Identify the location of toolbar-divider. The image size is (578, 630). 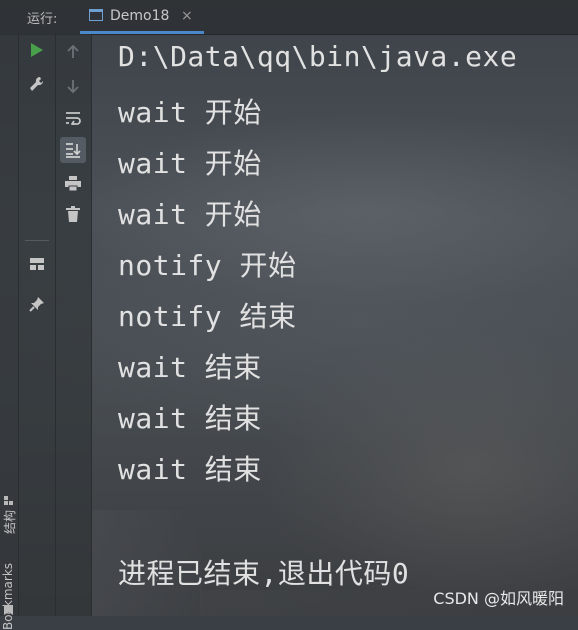
(37, 240).